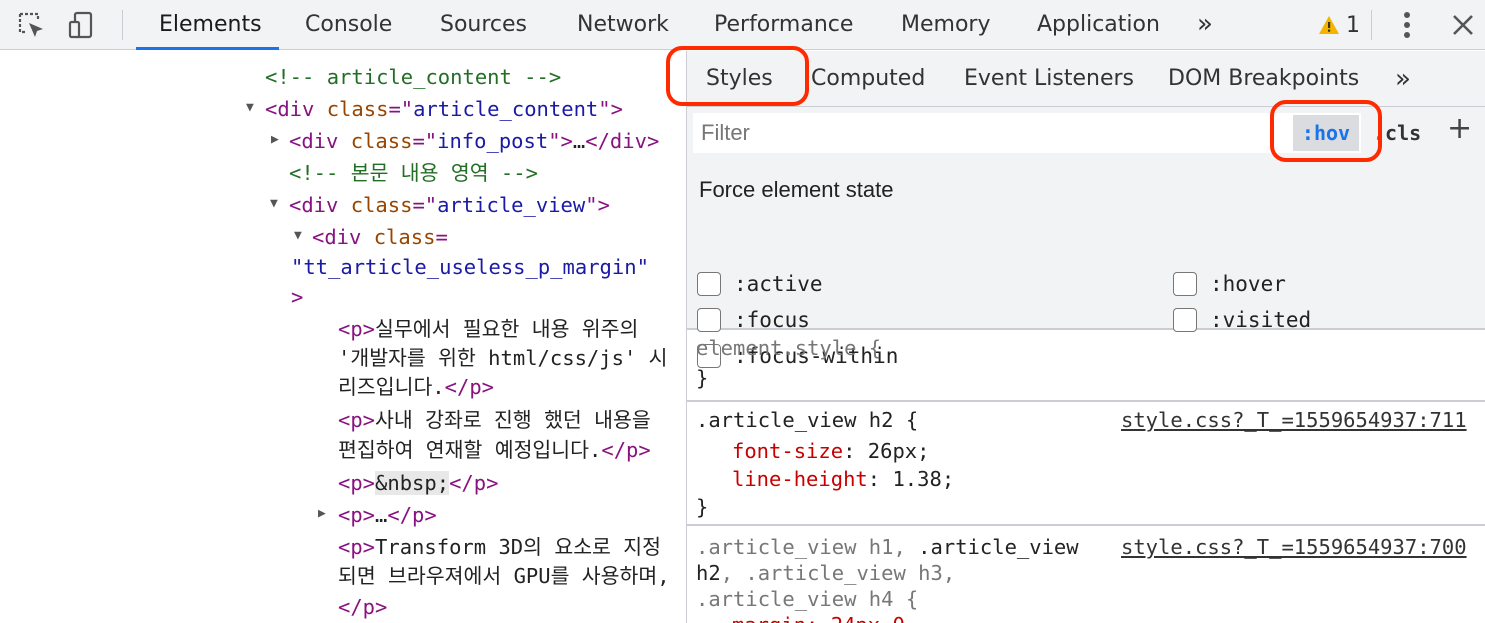 The height and width of the screenshot is (623, 1485). I want to click on dom-line-15: <p>Transform 3D의 요소로 지정, so click(499, 547).